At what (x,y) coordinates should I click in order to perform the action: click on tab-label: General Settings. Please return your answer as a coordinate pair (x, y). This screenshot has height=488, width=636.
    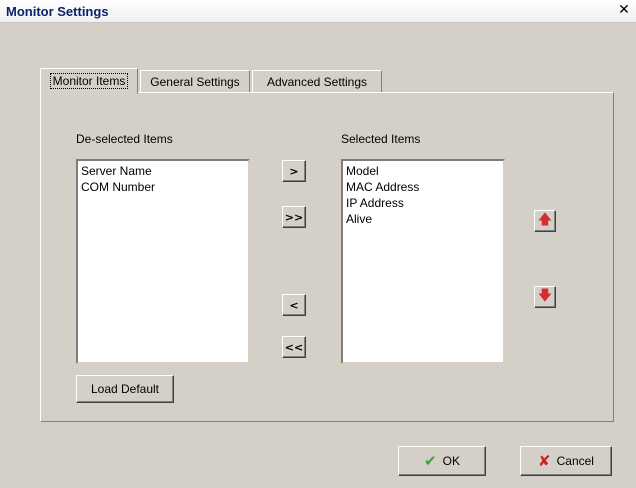
    Looking at the image, I should click on (195, 82).